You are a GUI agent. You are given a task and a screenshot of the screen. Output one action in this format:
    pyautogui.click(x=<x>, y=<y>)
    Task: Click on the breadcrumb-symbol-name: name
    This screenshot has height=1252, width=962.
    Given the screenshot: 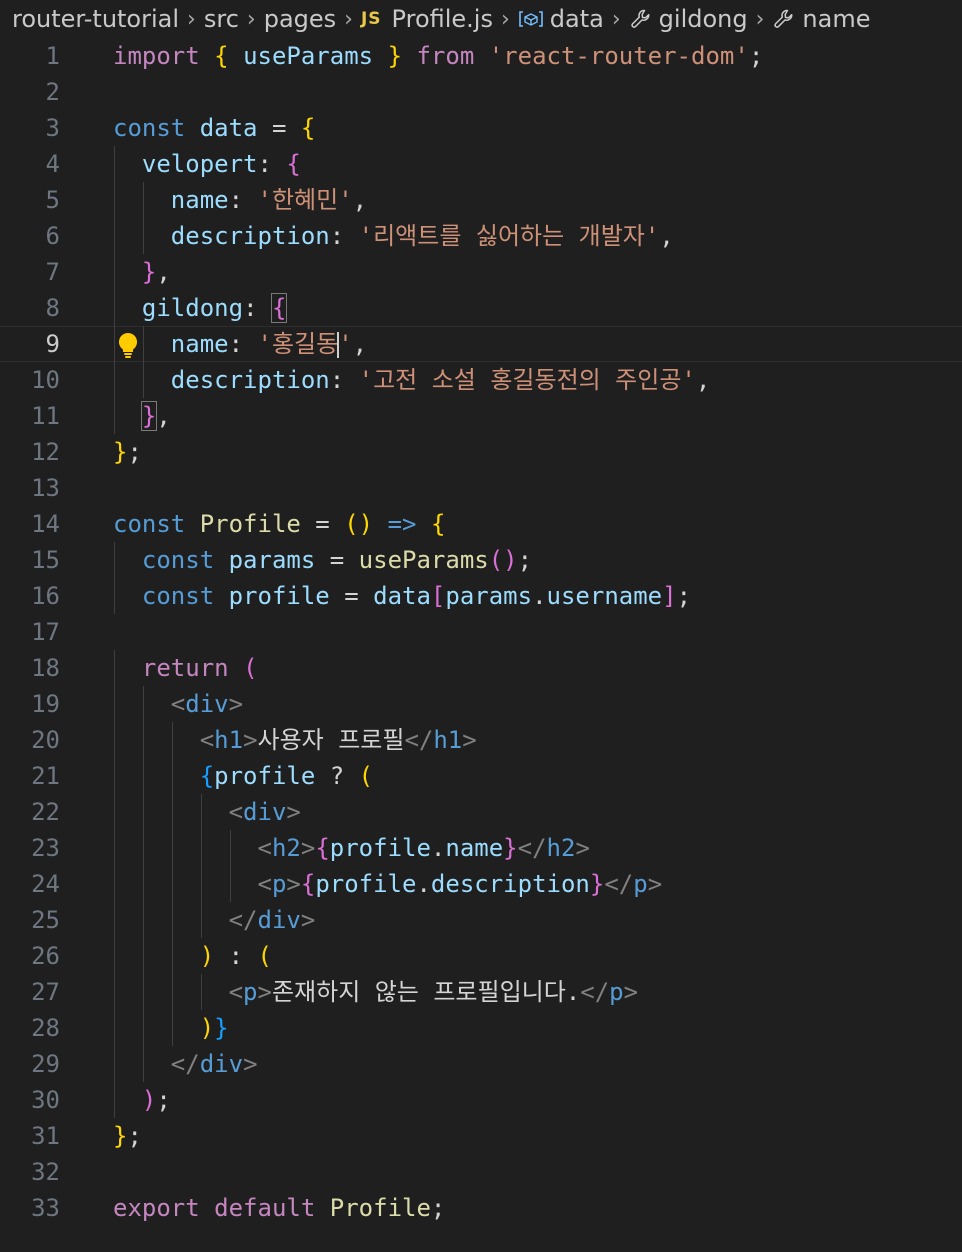 What is the action you would take?
    pyautogui.click(x=821, y=19)
    